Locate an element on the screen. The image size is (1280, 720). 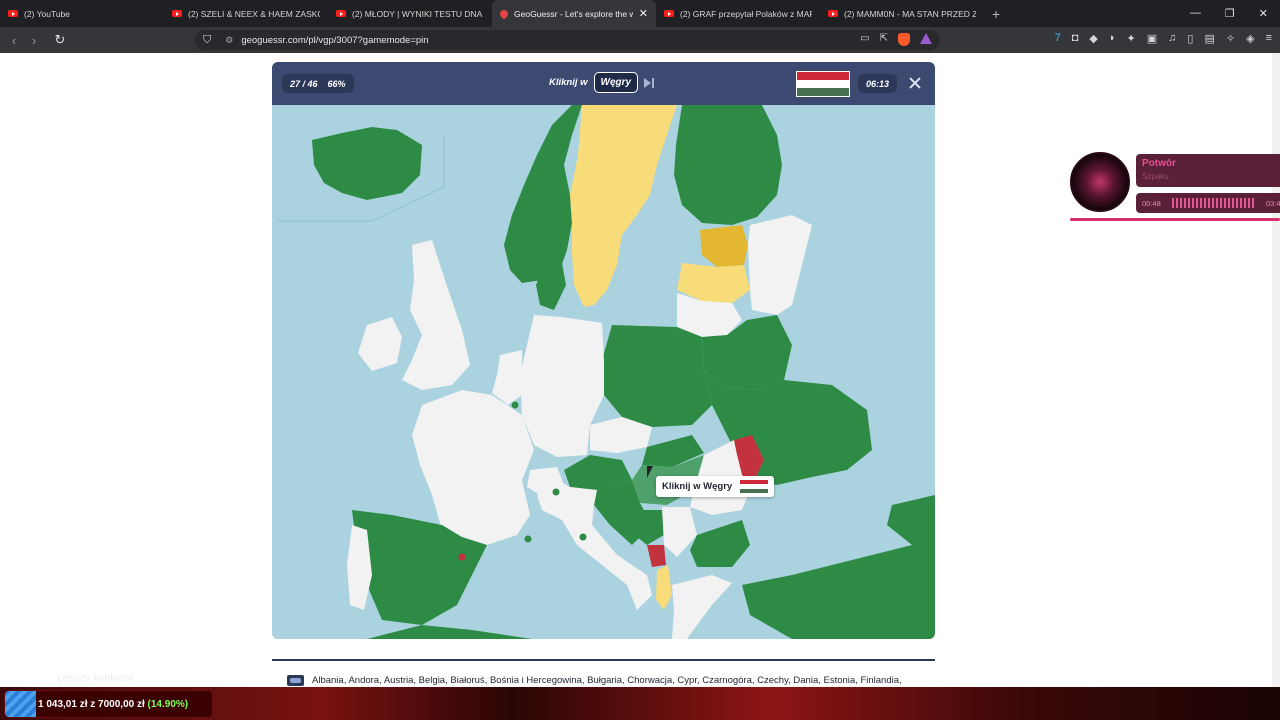
extension-icon: ◆ is located at coordinates (1093, 38).